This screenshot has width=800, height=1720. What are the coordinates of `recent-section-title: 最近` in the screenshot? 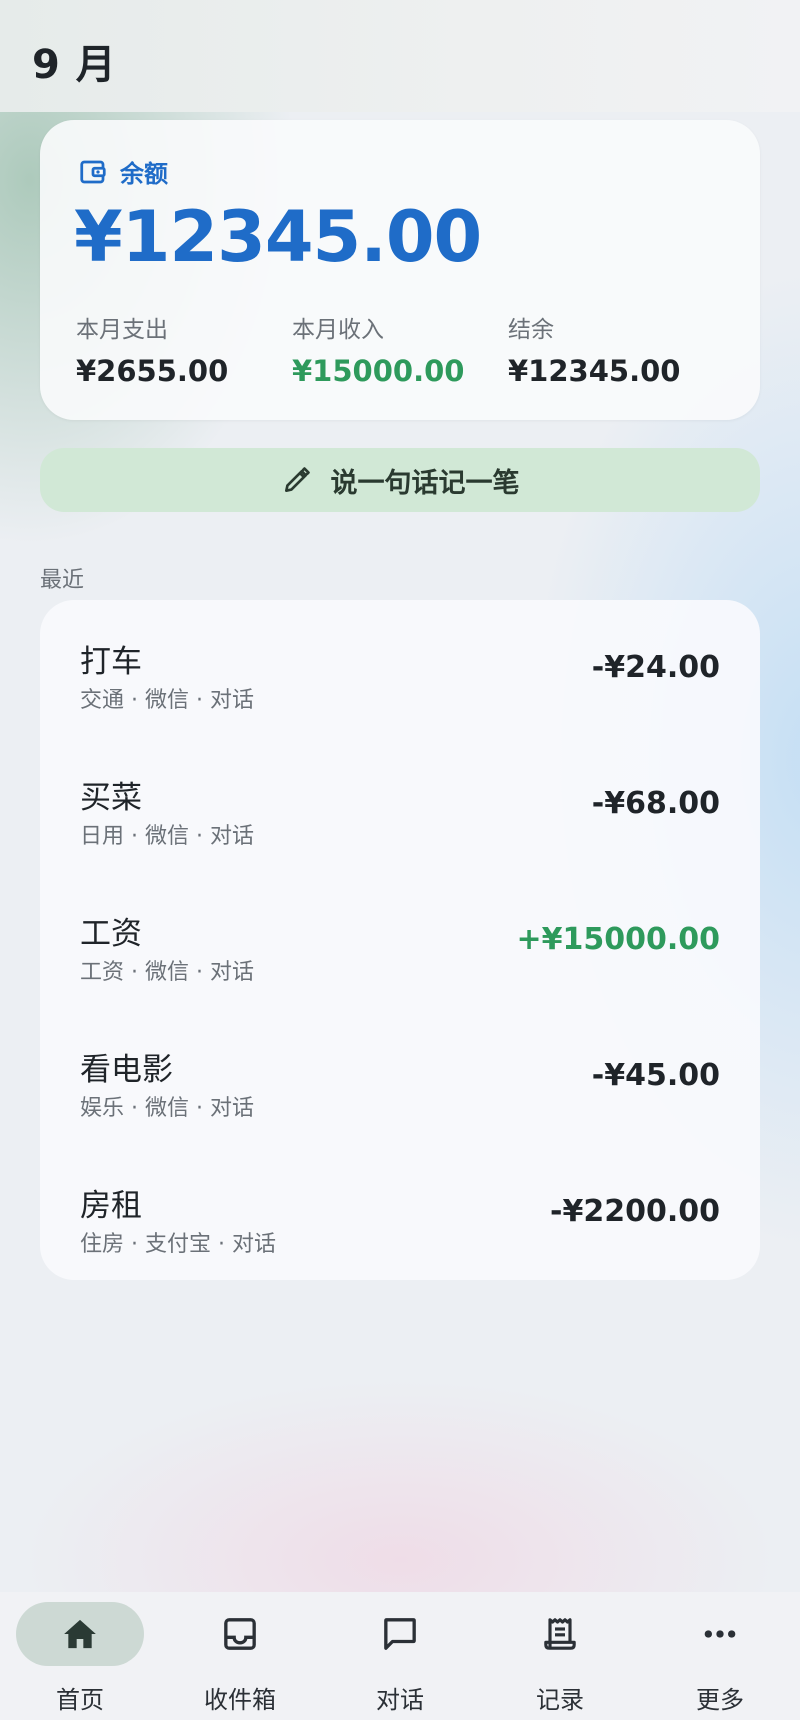 It's located at (62, 580).